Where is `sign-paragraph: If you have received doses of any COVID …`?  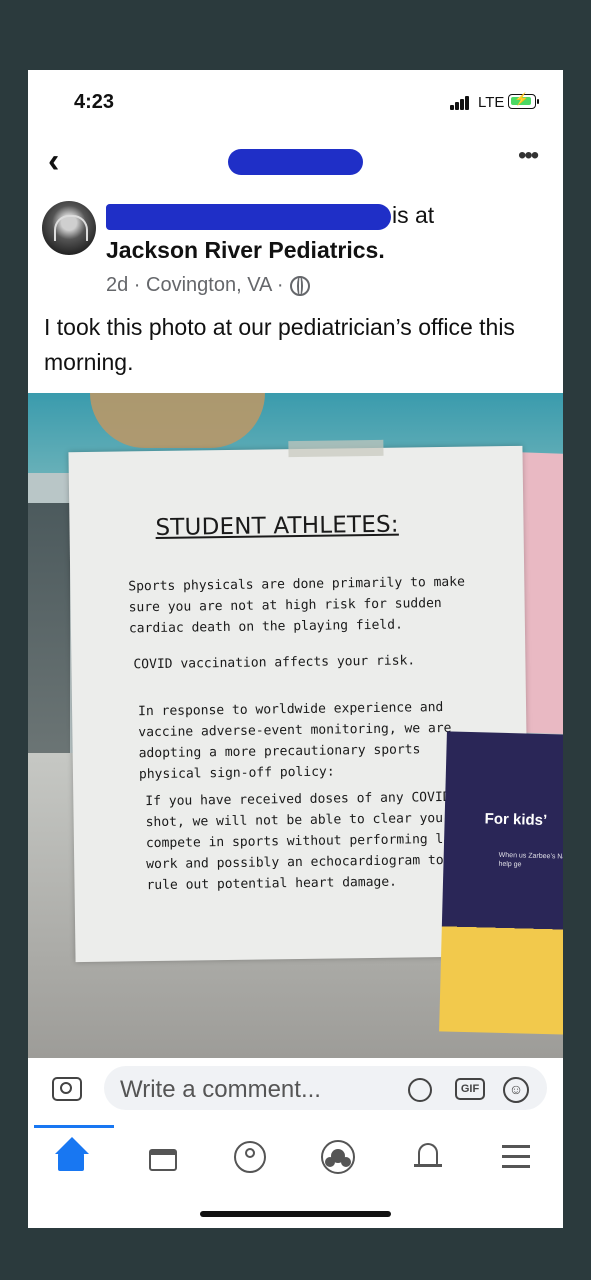 sign-paragraph: If you have received doses of any COVID … is located at coordinates (306, 841).